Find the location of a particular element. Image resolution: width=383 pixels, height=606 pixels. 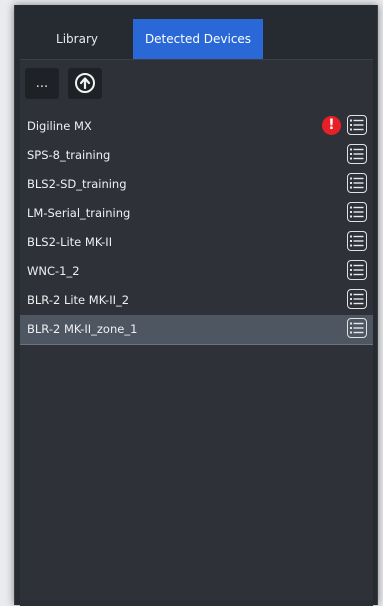

device-name: BLR-2 MK-II_zone_1 is located at coordinates (82, 329).